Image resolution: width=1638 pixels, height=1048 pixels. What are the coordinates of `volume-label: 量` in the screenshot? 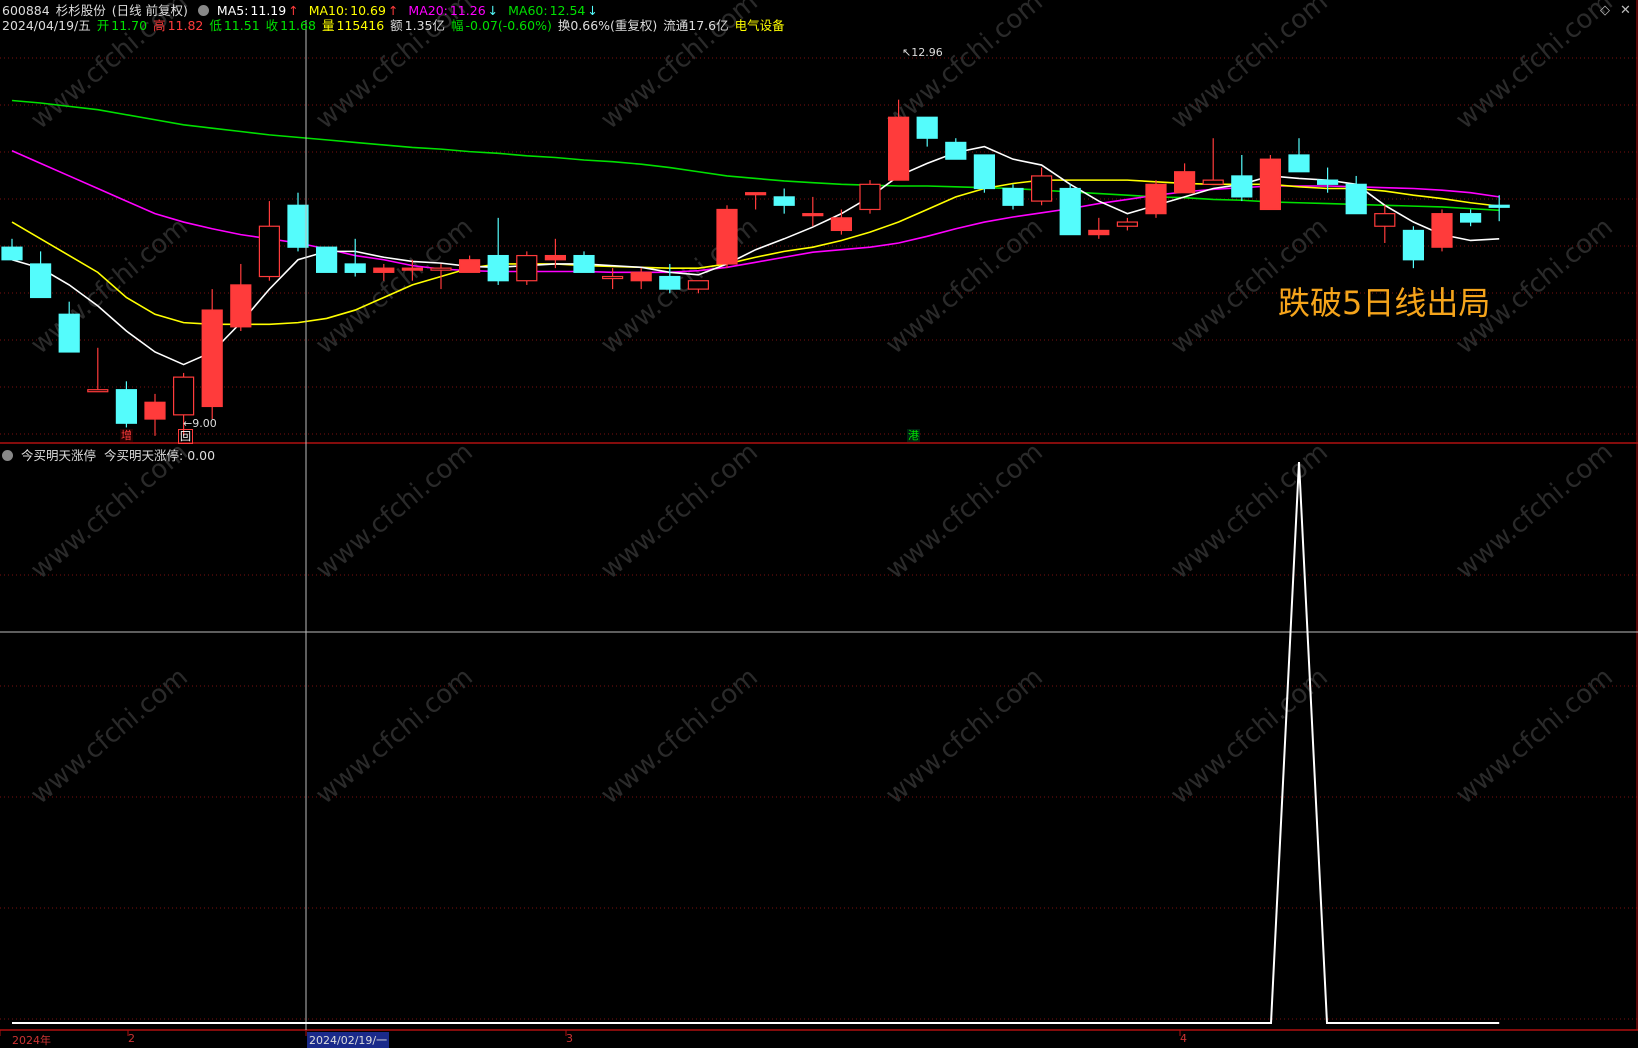 It's located at (328, 25).